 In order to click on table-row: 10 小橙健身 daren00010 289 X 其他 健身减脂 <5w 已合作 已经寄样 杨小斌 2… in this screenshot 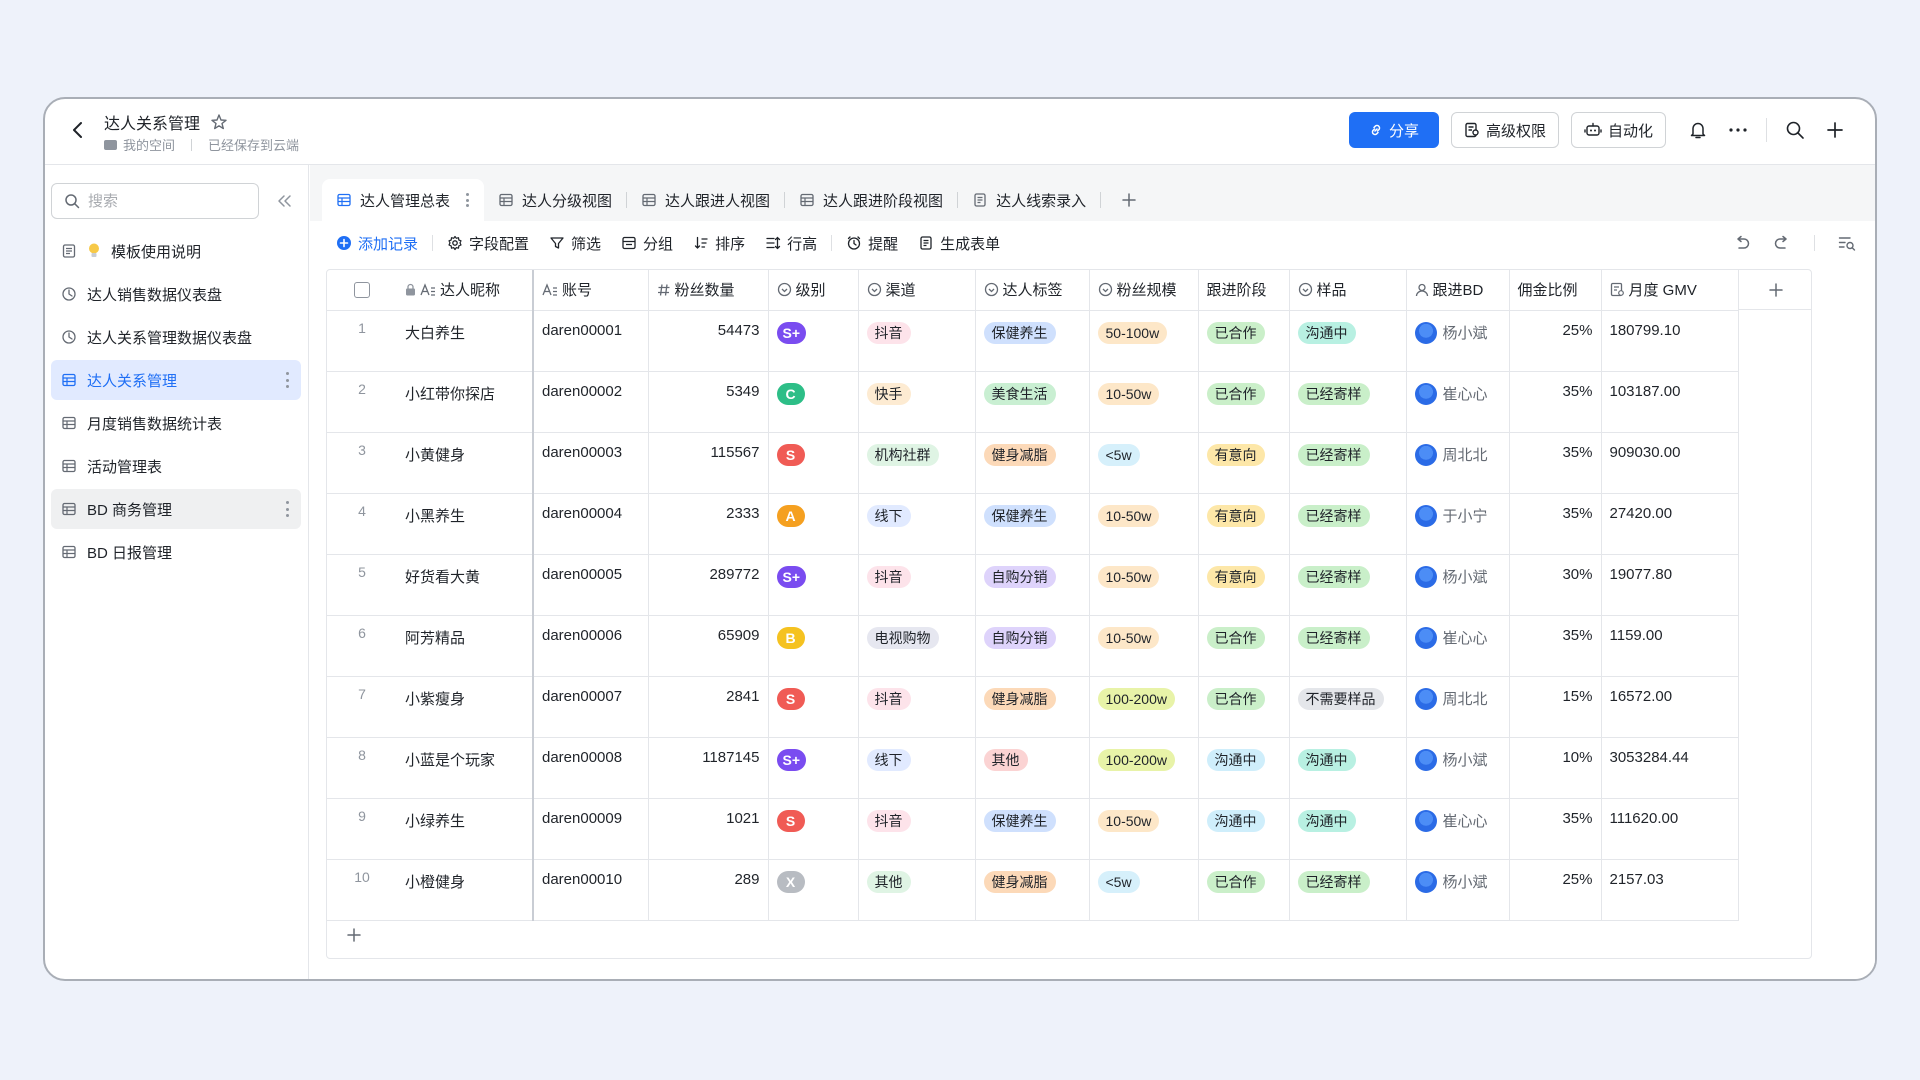, I will do `click(1033, 890)`.